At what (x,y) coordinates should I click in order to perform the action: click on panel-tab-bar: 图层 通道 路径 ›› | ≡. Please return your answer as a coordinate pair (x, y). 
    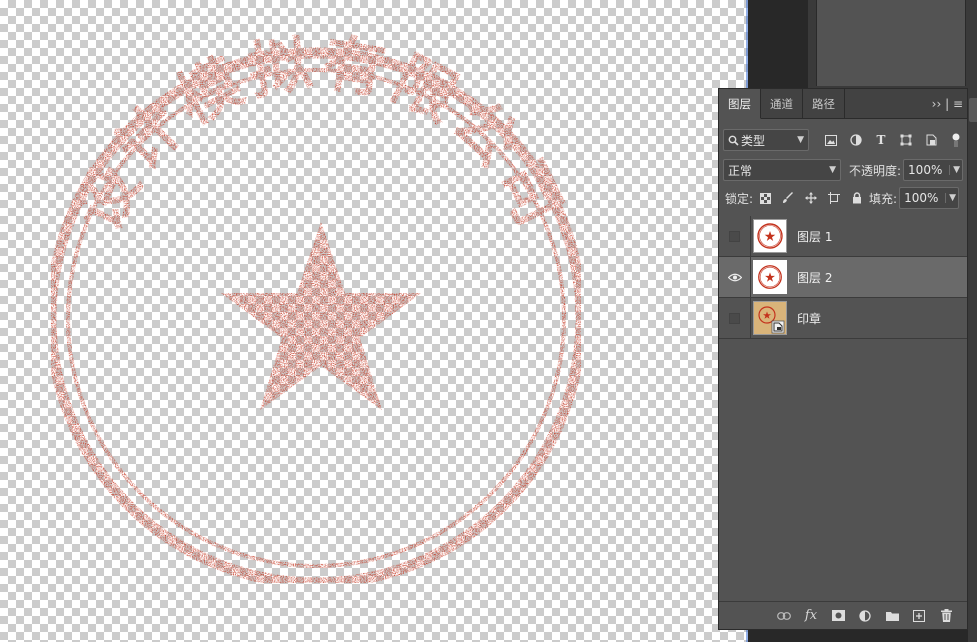
    Looking at the image, I should click on (843, 104).